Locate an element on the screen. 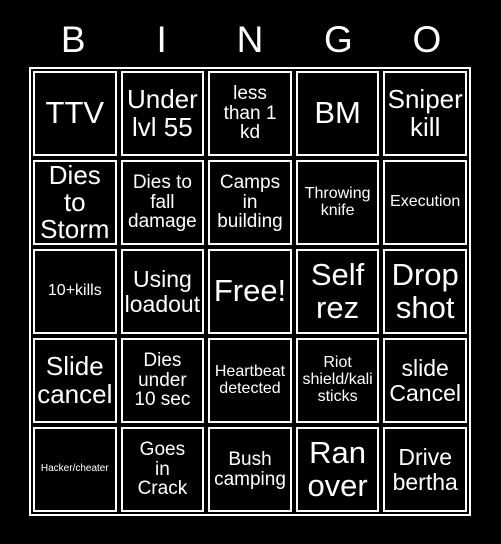 This screenshot has width=501, height=544. bingo-cell: Execution is located at coordinates (425, 202).